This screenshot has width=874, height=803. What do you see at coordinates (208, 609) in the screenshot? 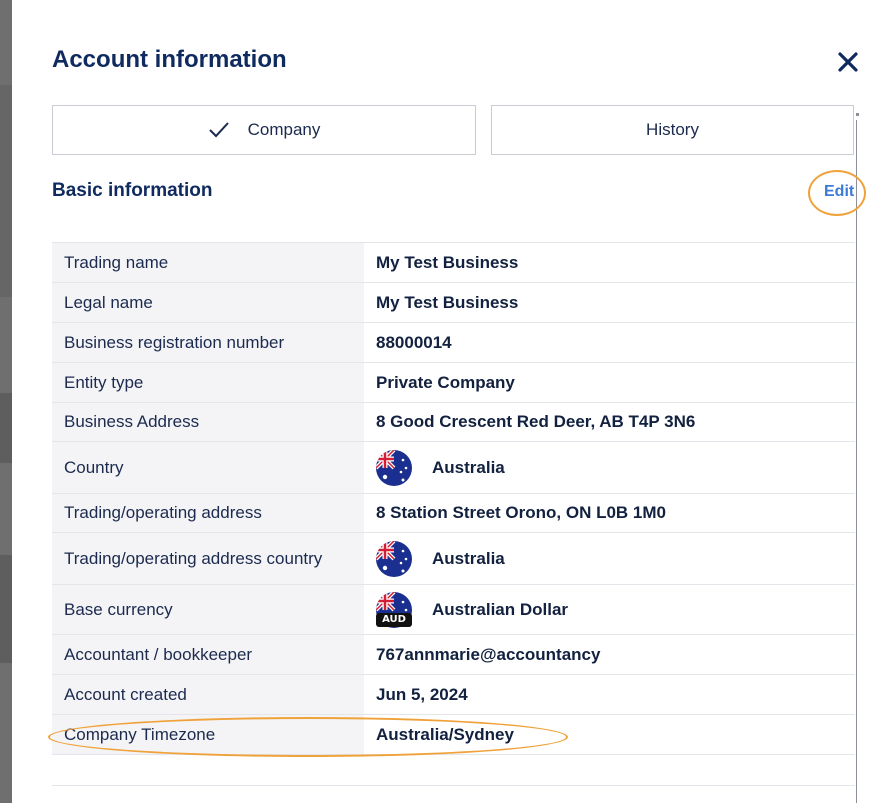
I see `row-label: Base currency` at bounding box center [208, 609].